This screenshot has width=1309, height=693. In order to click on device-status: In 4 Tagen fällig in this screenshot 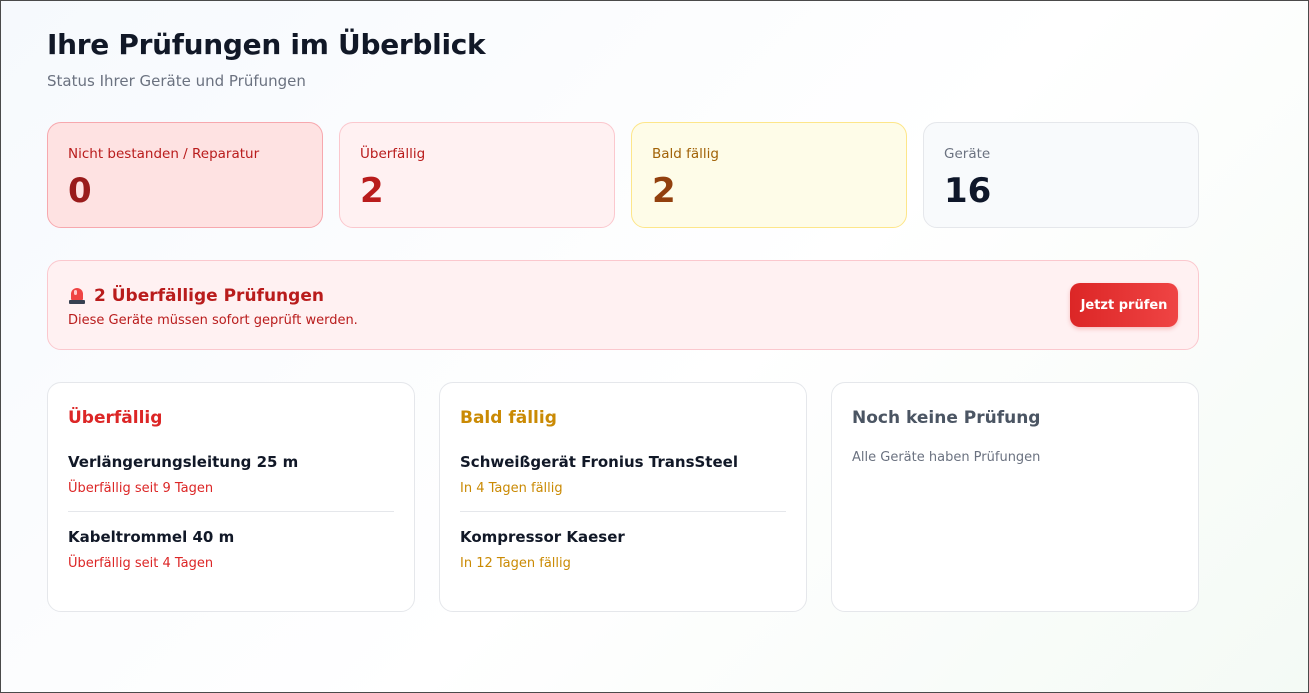, I will do `click(511, 488)`.